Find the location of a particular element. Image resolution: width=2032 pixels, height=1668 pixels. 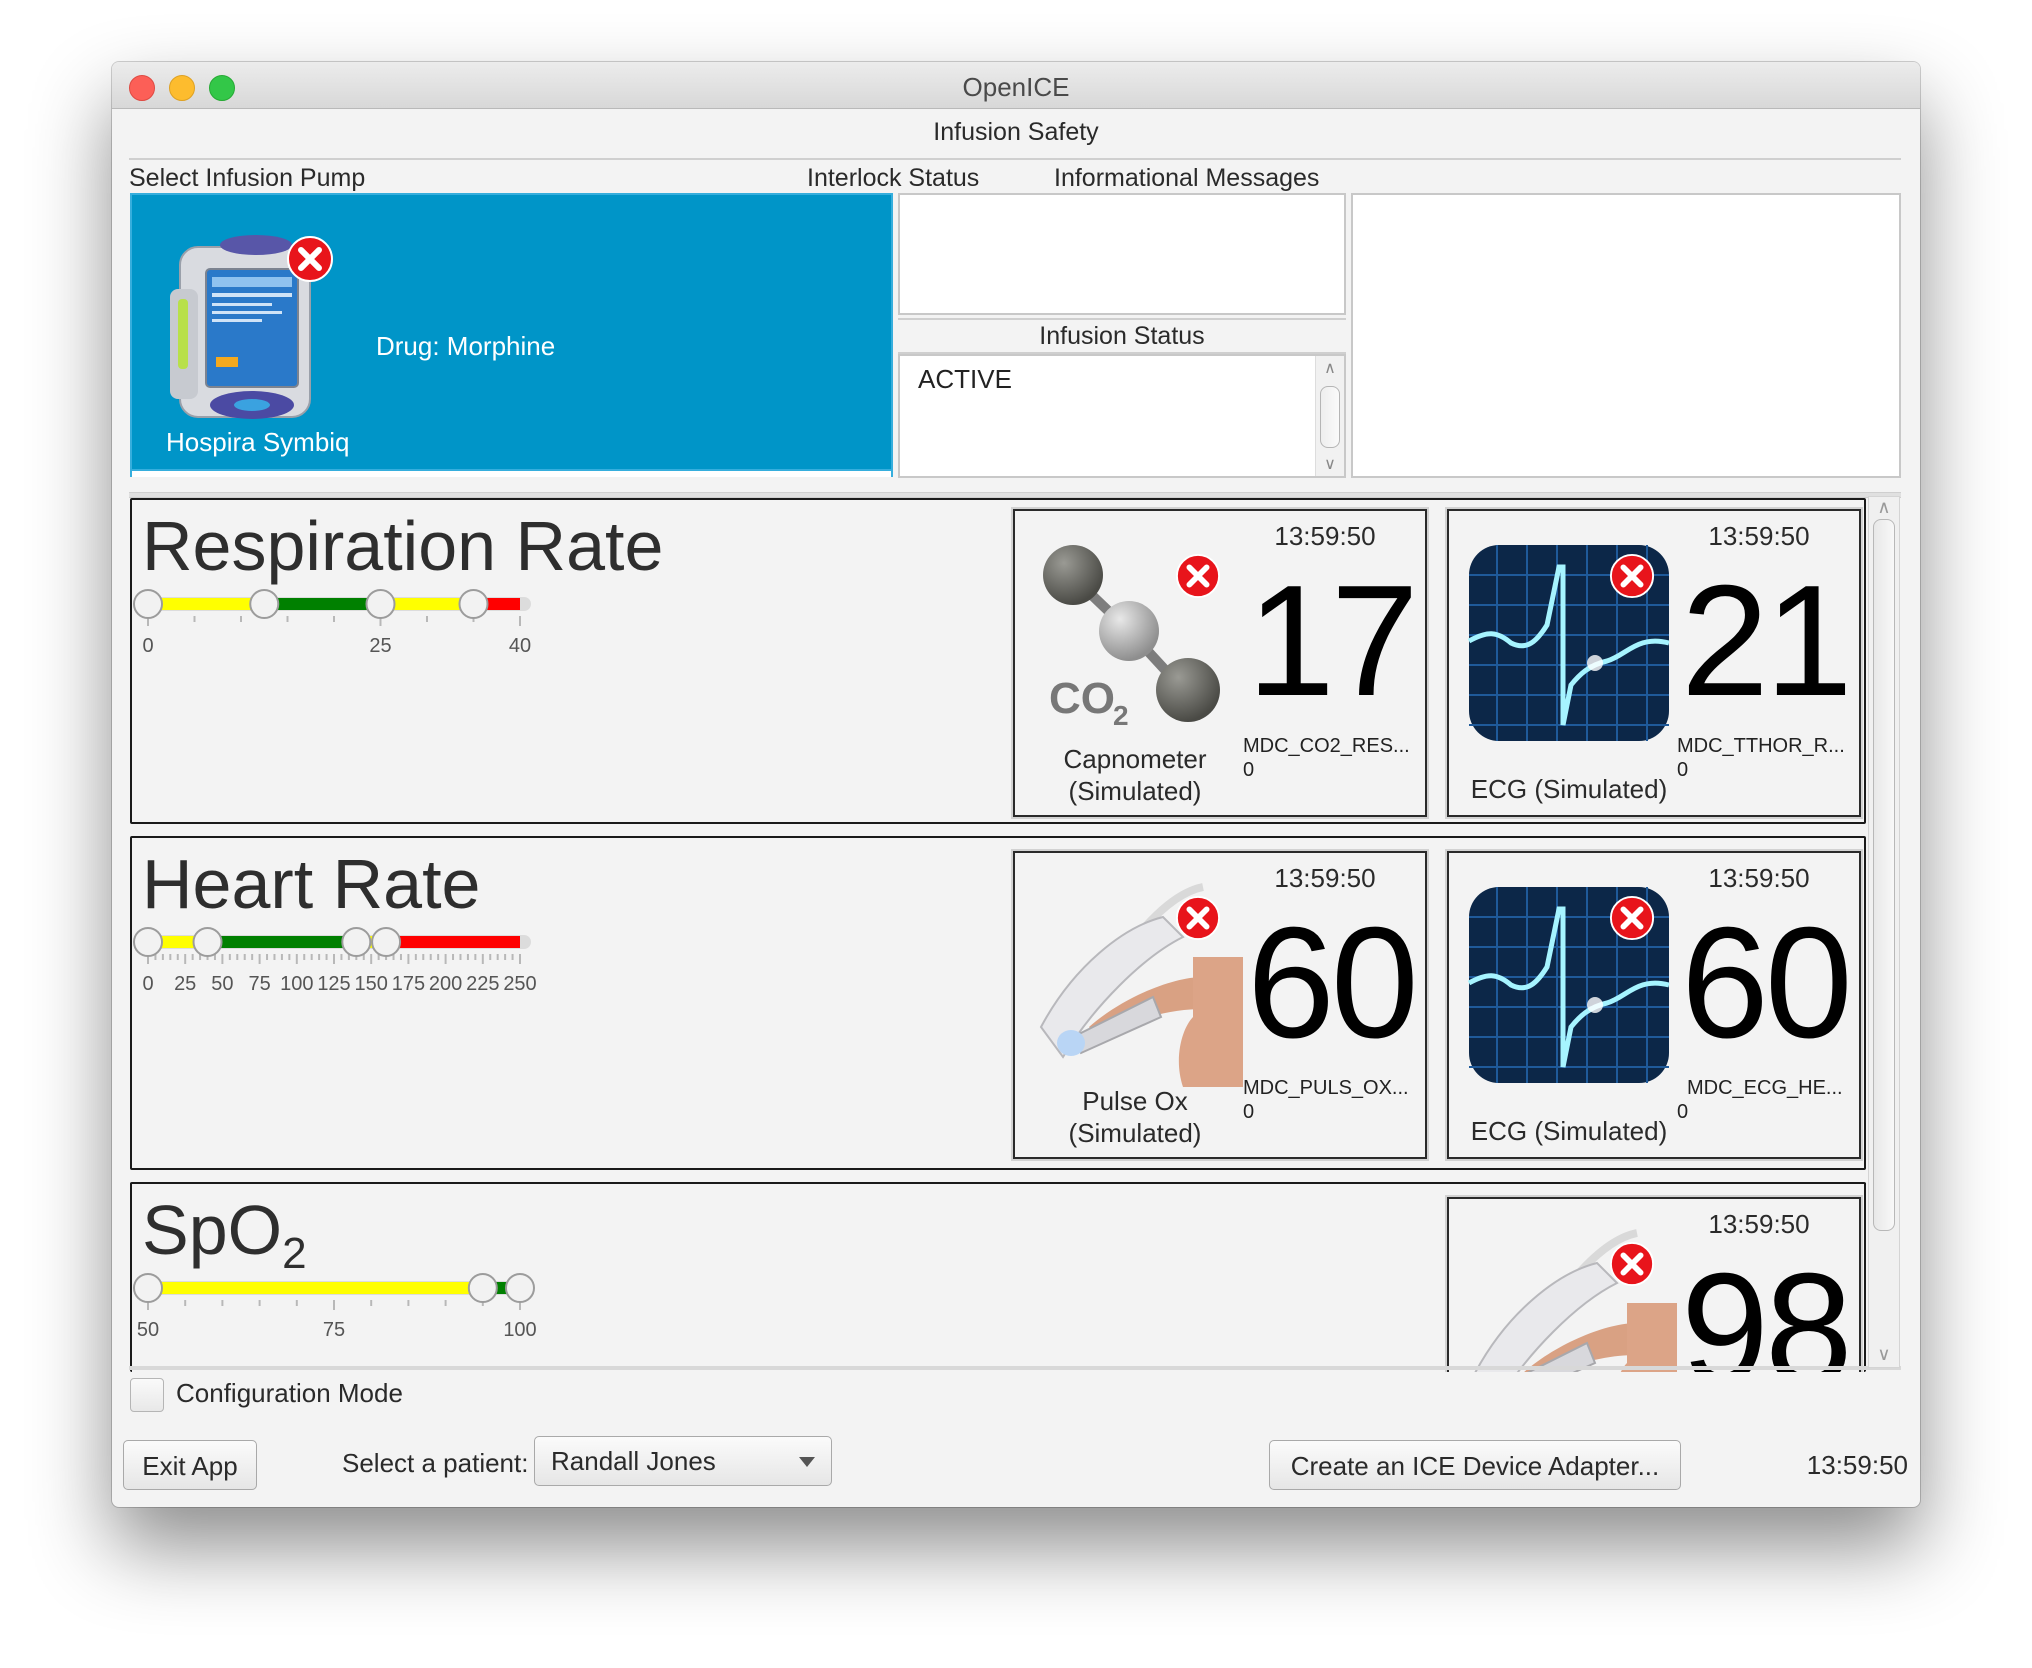

metric-title: Respiration Rate is located at coordinates (402, 550).